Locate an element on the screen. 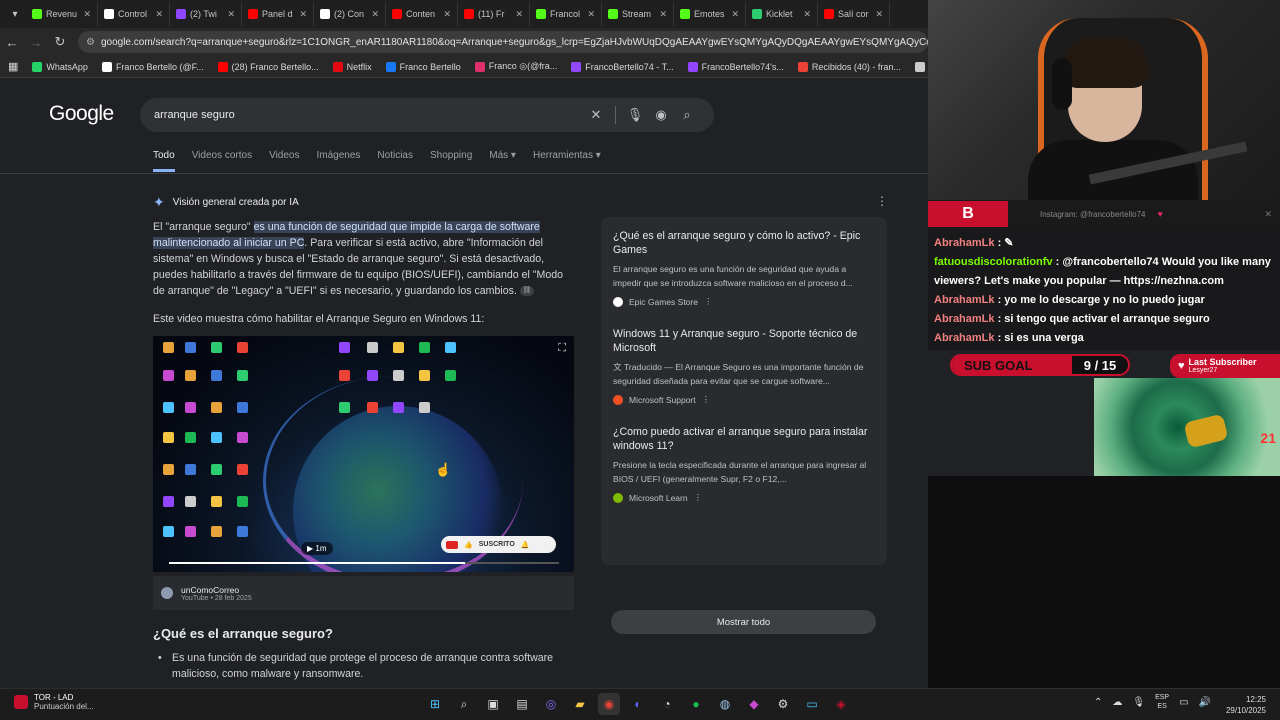 Image resolution: width=1280 pixels, height=720 pixels. browser-tab: Control ✕ is located at coordinates (134, 14).